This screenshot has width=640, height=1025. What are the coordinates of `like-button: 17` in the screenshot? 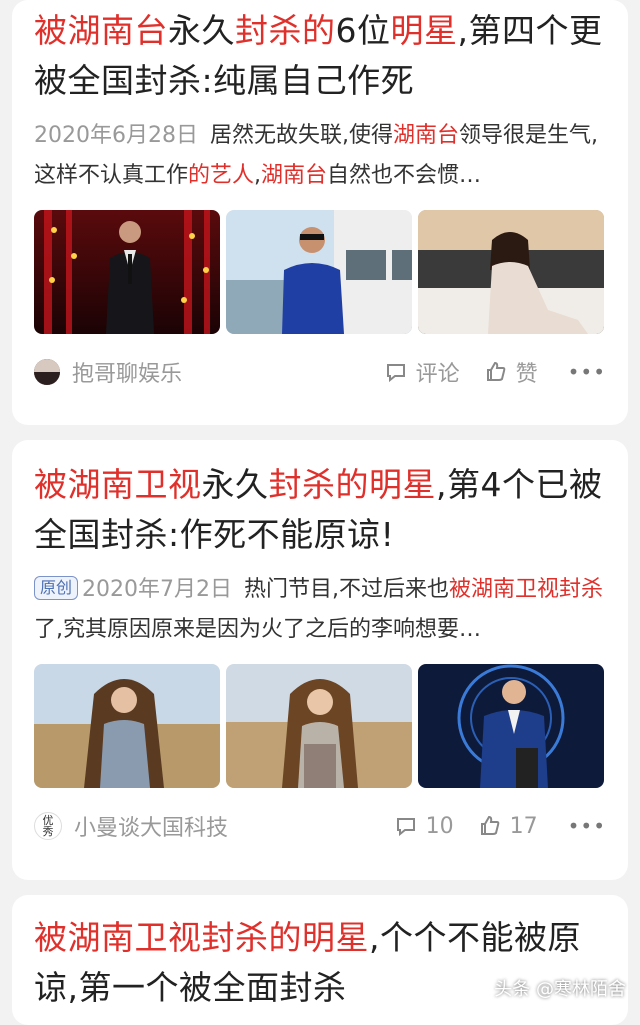 It's located at (508, 826).